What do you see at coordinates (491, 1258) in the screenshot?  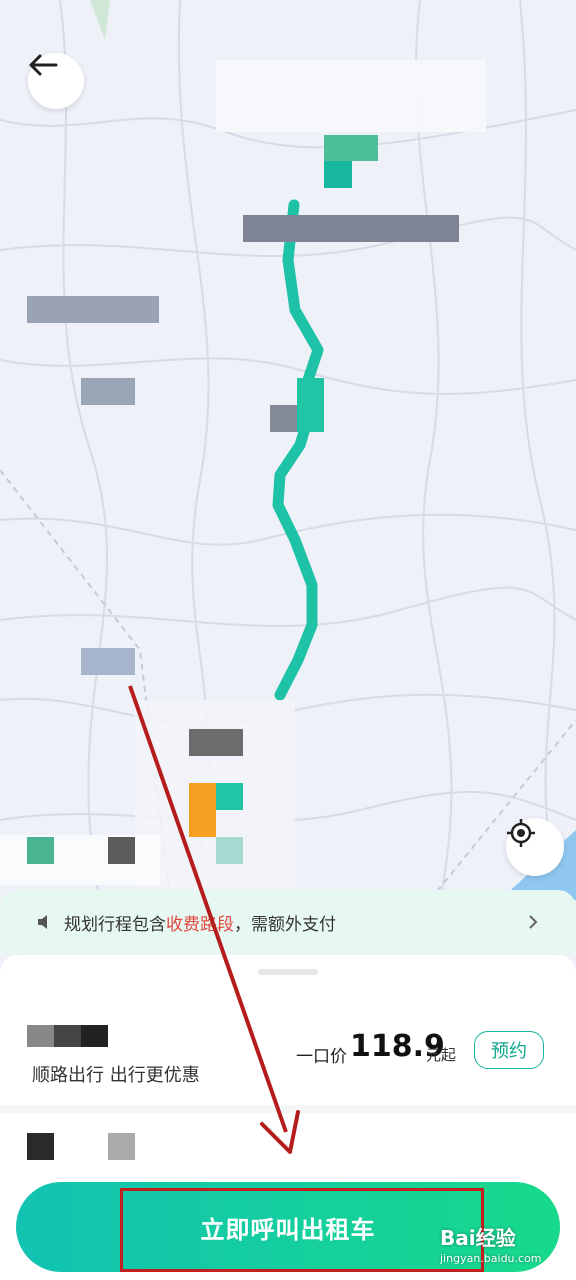 I see `watermark-url: jingyan.baidu.com` at bounding box center [491, 1258].